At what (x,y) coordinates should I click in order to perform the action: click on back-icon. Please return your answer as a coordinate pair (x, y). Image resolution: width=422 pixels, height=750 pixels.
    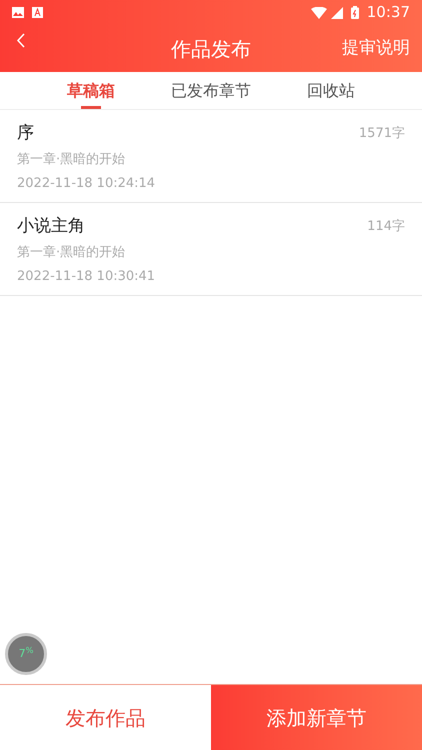
    Looking at the image, I should click on (20, 40).